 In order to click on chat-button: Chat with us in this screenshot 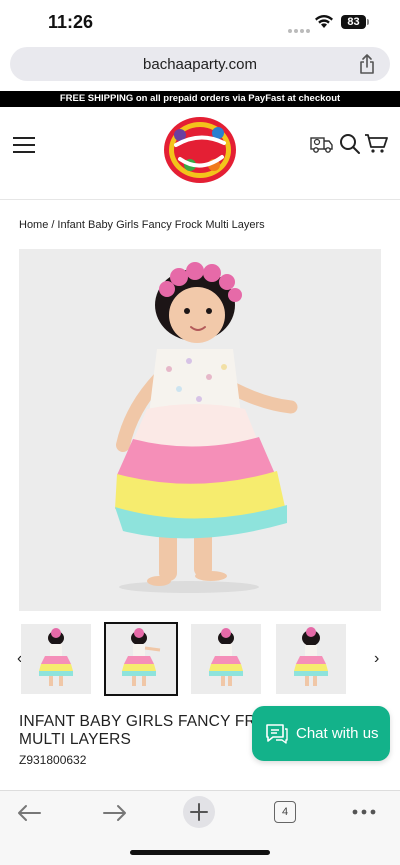, I will do `click(321, 733)`.